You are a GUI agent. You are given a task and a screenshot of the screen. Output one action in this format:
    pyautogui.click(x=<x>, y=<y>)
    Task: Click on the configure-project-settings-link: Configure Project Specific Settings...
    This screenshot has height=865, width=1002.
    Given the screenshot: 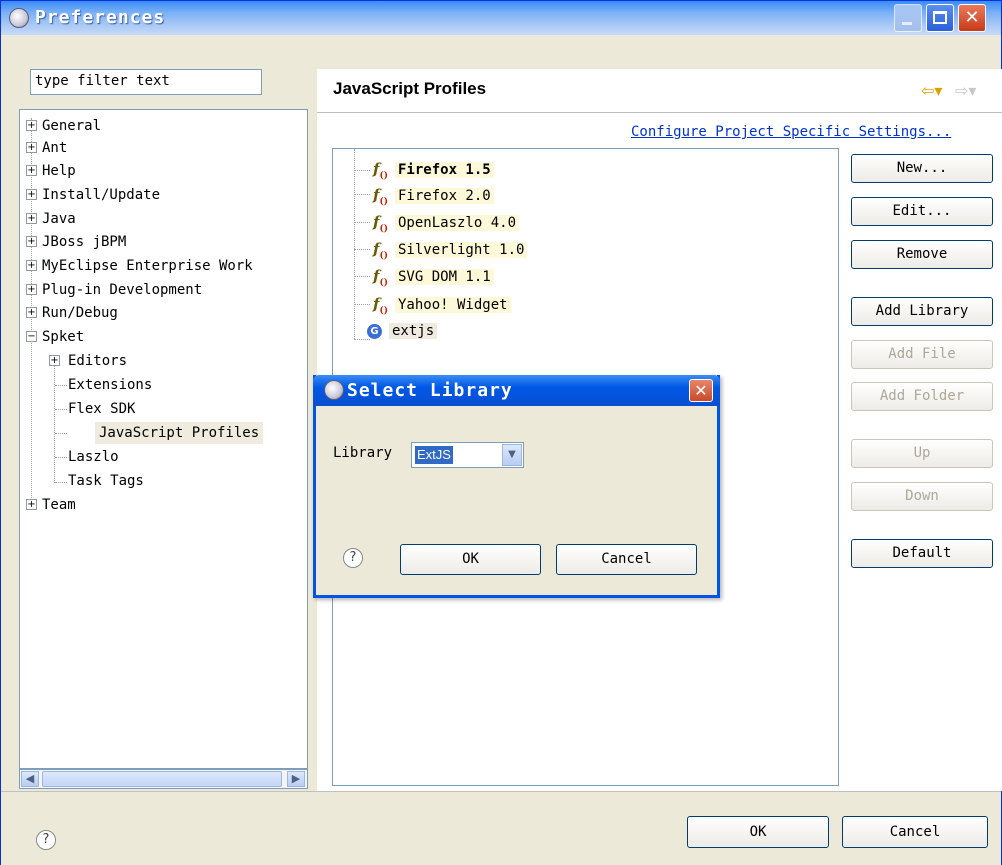 What is the action you would take?
    pyautogui.click(x=791, y=132)
    